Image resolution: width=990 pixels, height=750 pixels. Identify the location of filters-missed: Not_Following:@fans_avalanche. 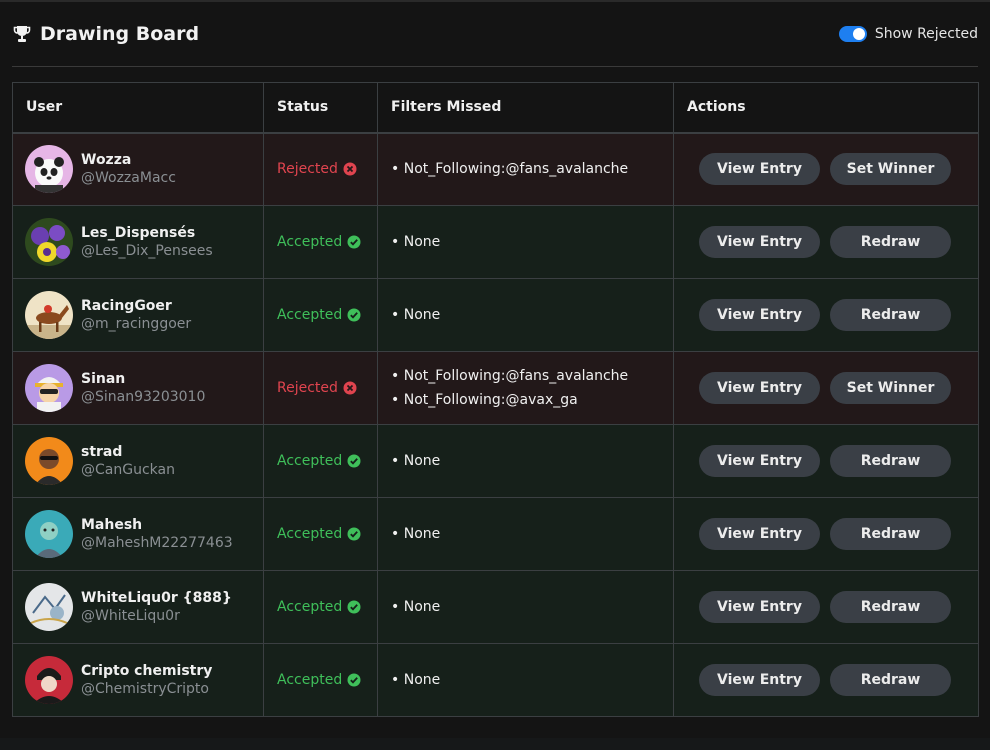
(525, 169).